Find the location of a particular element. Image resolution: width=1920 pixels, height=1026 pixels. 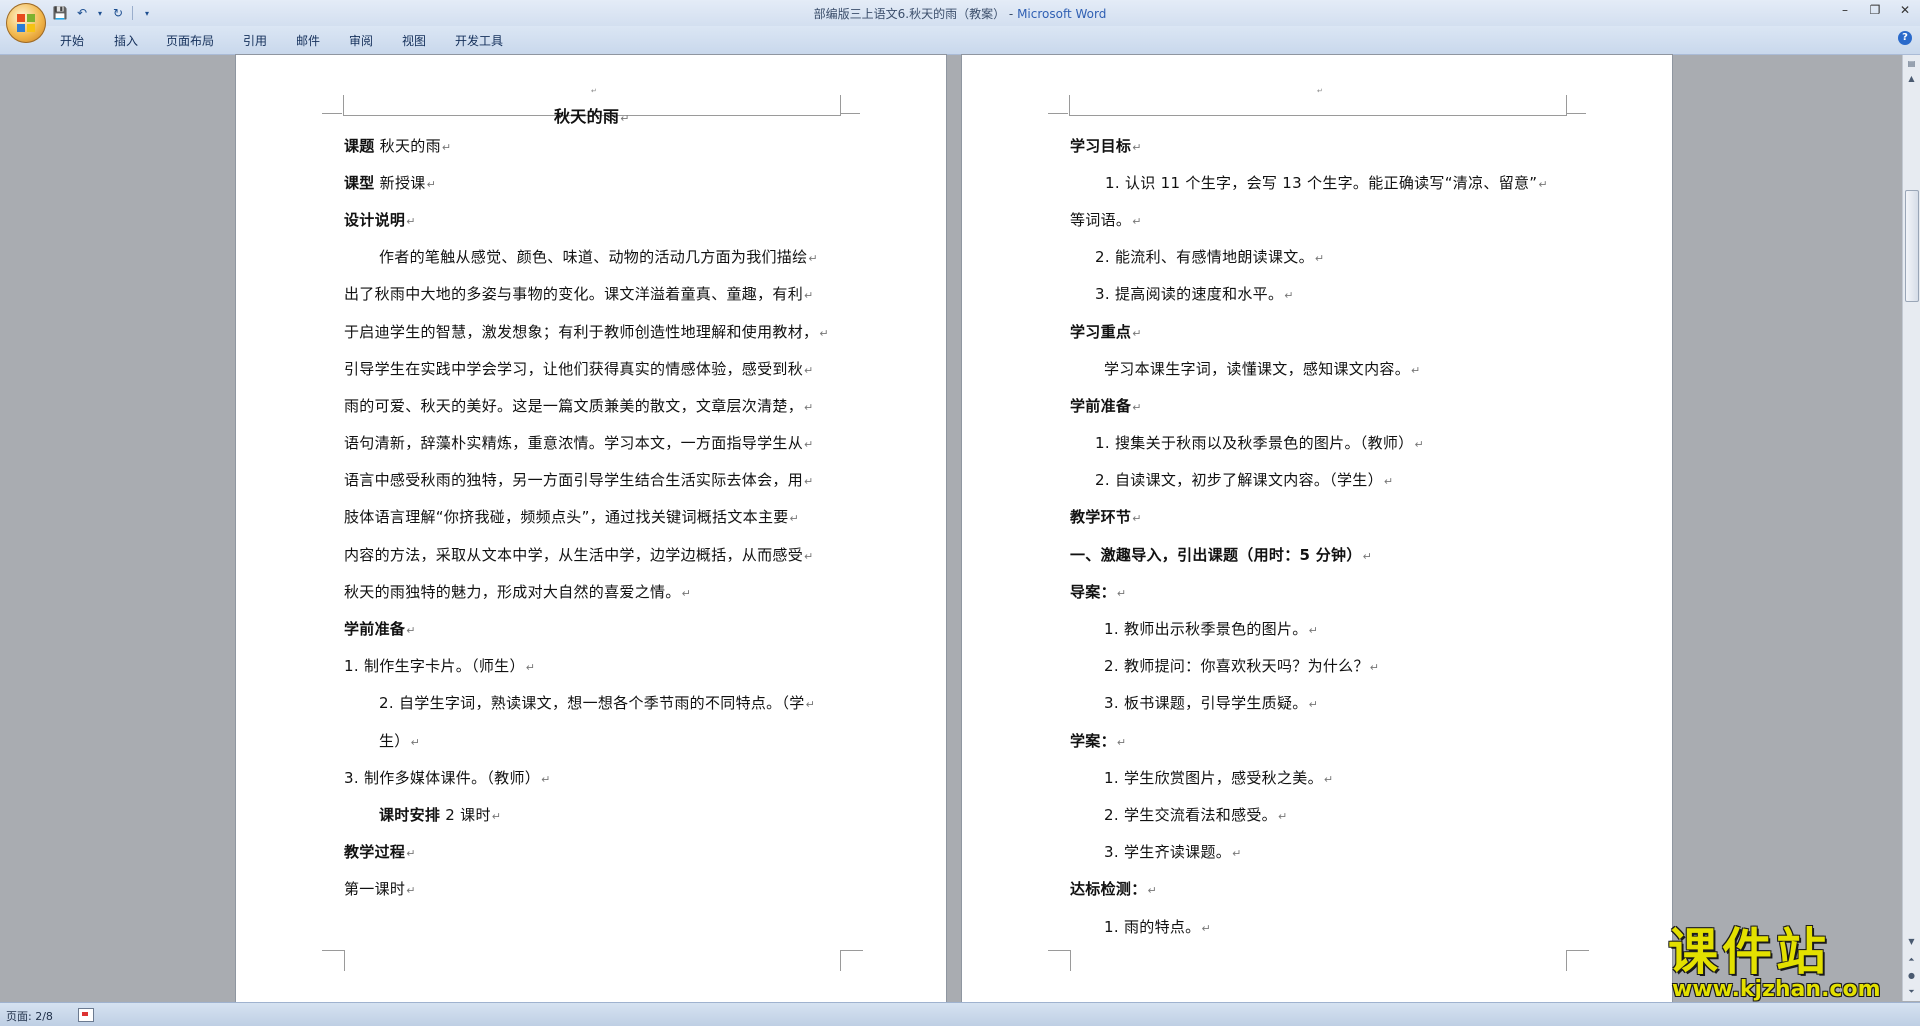

next-page-icon: ⏷ is located at coordinates (1911, 991).